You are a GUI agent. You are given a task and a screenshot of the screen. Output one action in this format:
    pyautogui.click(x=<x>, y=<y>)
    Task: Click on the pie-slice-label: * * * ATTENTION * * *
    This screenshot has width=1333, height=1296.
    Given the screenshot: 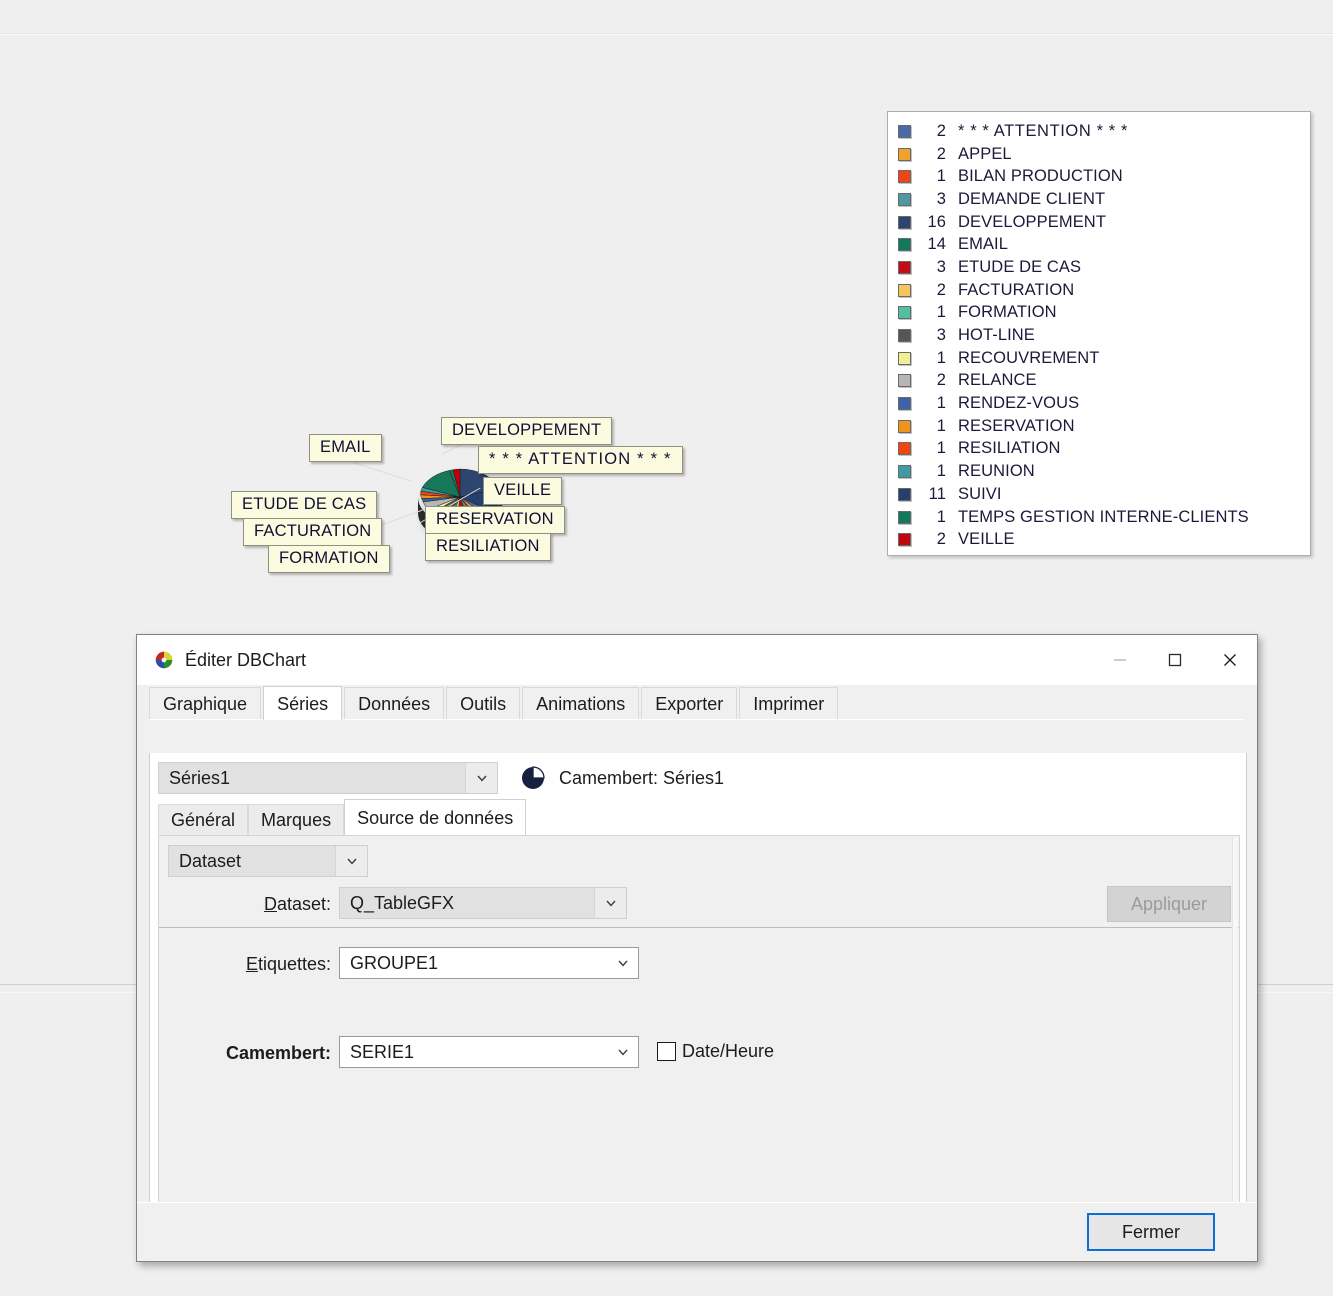 What is the action you would take?
    pyautogui.click(x=580, y=460)
    